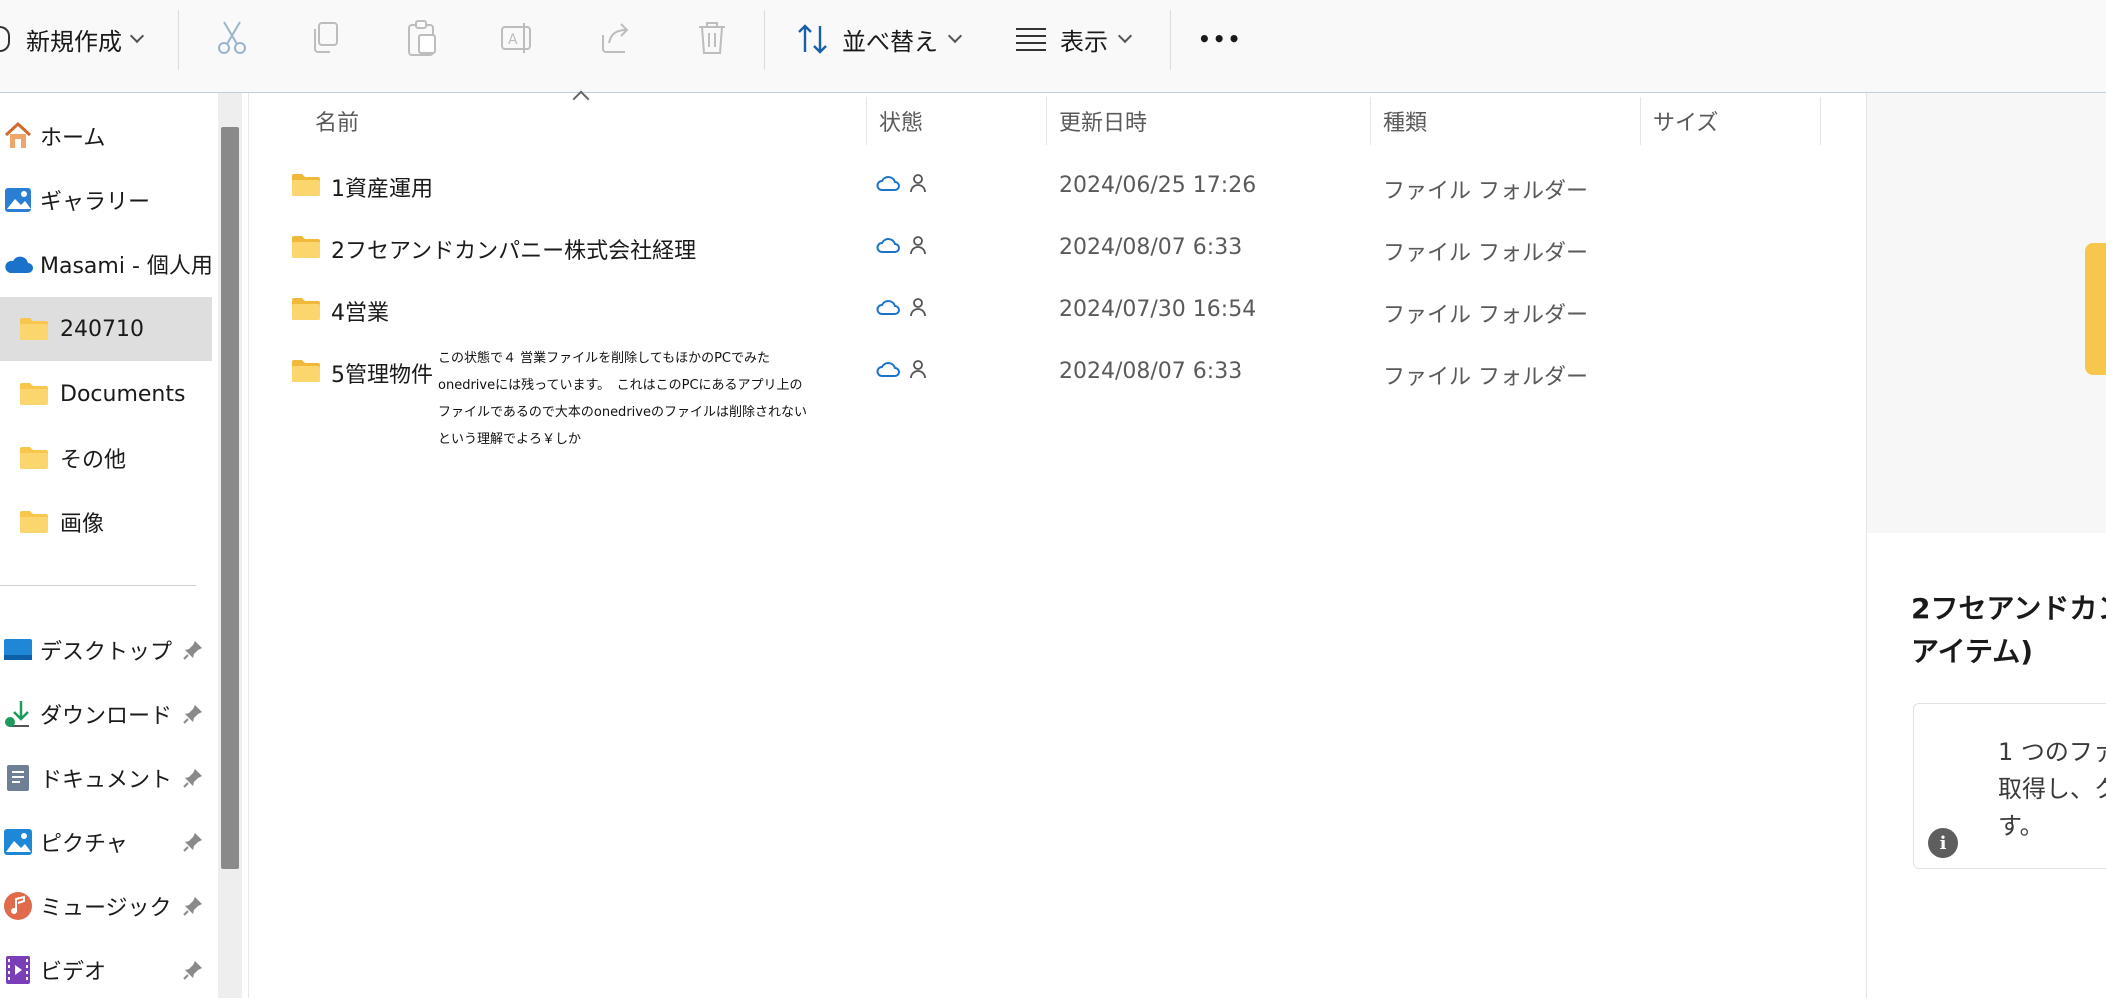  I want to click on share-button, so click(616, 38).